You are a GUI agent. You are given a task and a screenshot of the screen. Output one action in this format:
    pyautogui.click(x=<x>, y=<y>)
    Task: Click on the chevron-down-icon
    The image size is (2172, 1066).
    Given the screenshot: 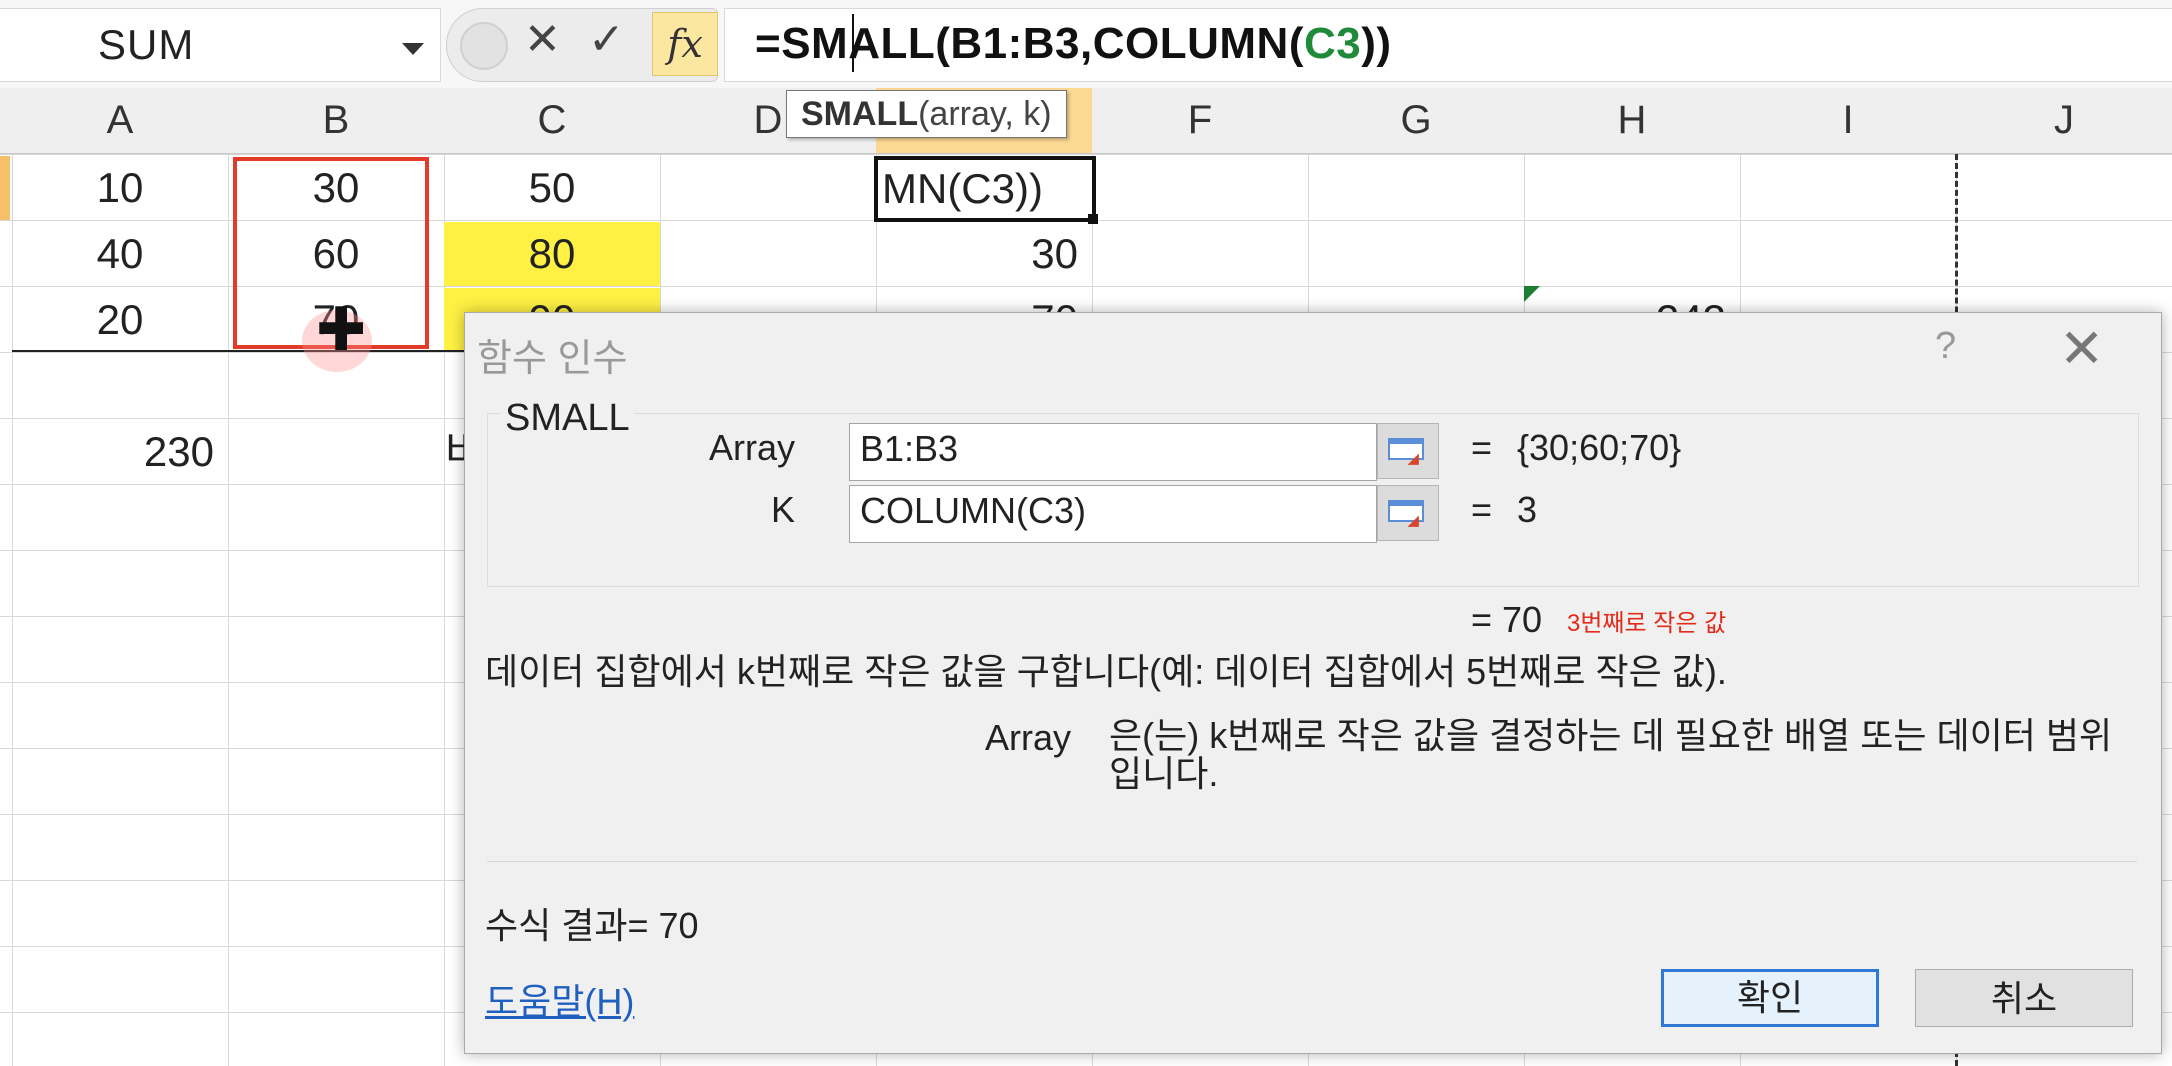 What is the action you would take?
    pyautogui.click(x=413, y=49)
    